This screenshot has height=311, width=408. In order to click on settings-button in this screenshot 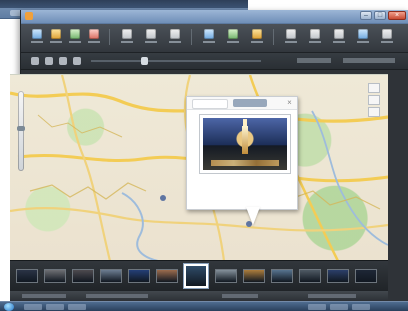, I will do `click(339, 36)`.